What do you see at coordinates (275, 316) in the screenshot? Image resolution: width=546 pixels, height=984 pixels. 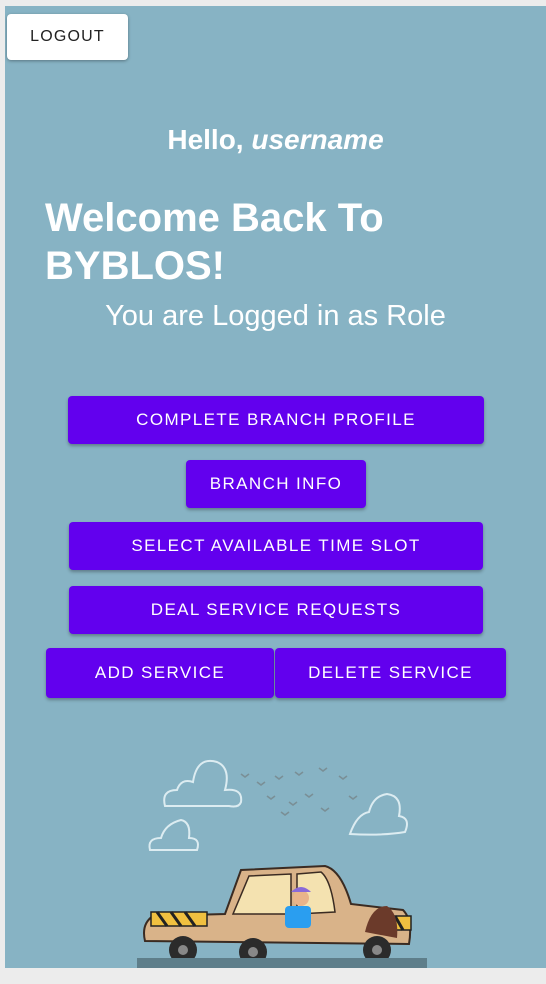 I see `role-text: You are Logged in as Role` at bounding box center [275, 316].